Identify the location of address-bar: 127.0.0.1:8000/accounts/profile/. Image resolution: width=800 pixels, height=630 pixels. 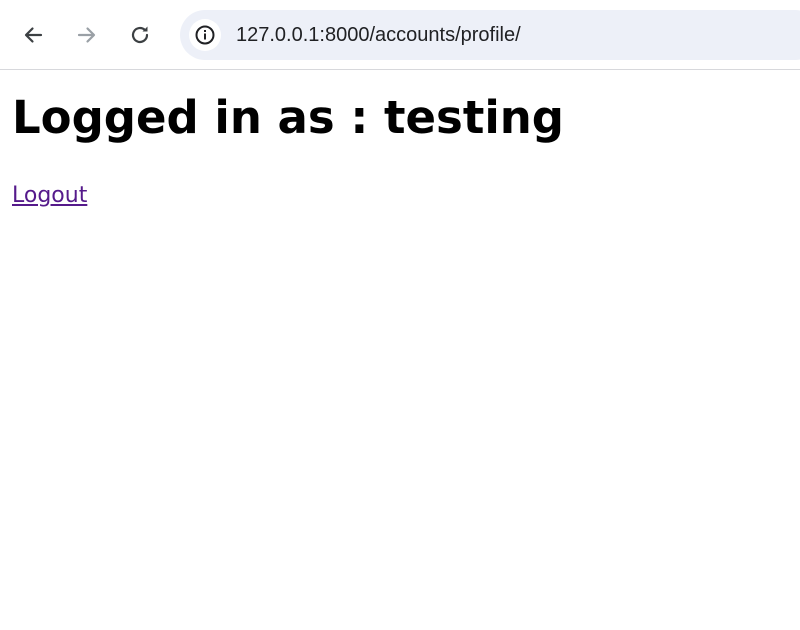
(490, 35).